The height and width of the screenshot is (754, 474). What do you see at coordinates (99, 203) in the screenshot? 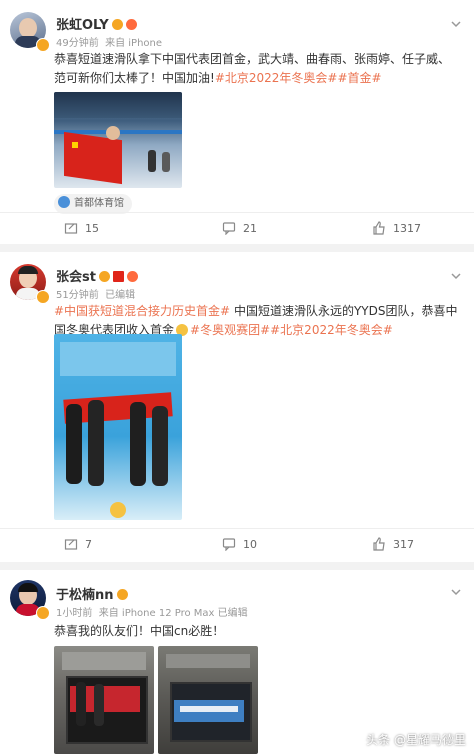
I see `location-label: 首都体育馆` at bounding box center [99, 203].